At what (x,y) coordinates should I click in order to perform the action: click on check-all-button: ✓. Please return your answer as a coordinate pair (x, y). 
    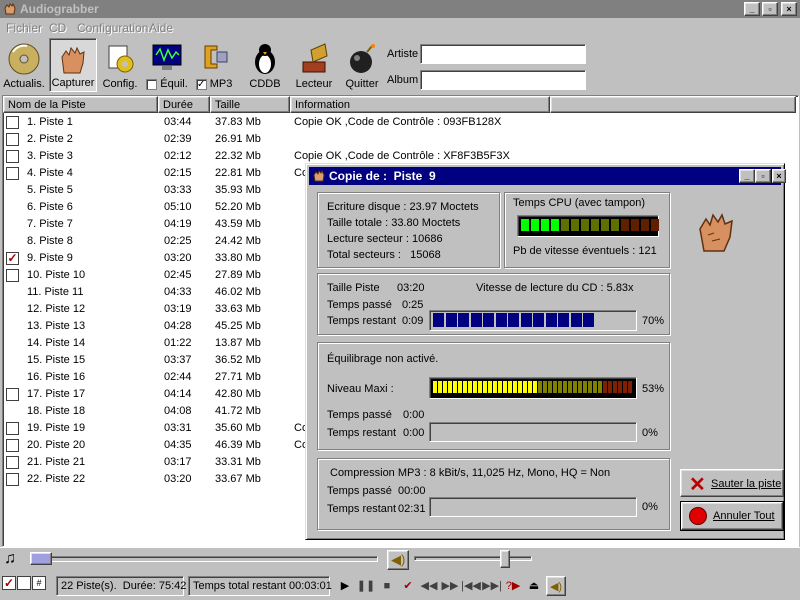
    Looking at the image, I should click on (9, 583).